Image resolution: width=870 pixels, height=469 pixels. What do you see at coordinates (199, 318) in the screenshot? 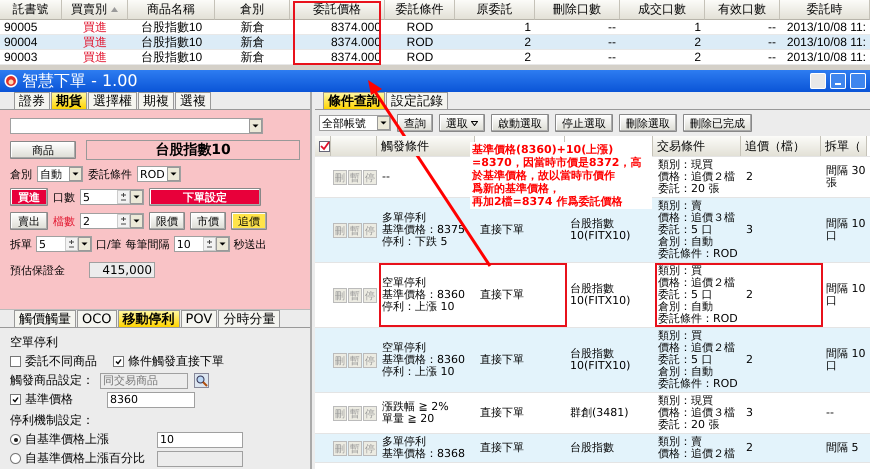
I see `tab: POV` at bounding box center [199, 318].